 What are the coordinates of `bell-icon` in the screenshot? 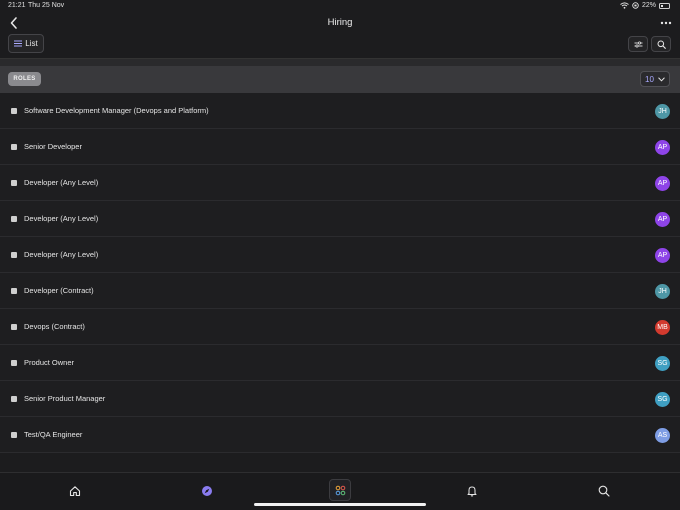 It's located at (472, 491).